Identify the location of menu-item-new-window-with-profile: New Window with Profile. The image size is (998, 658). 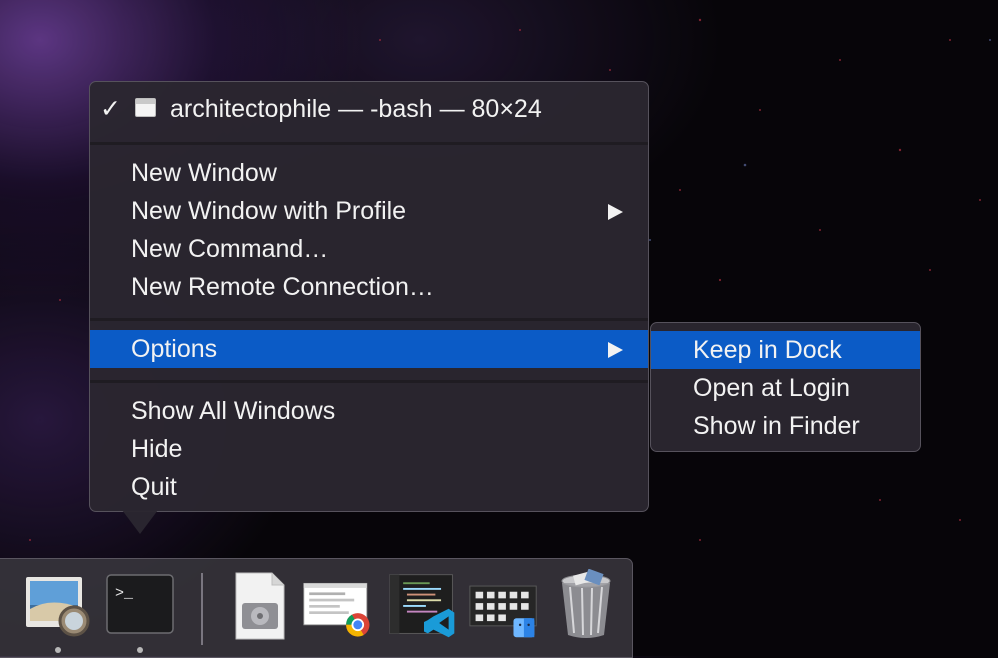
(369, 211).